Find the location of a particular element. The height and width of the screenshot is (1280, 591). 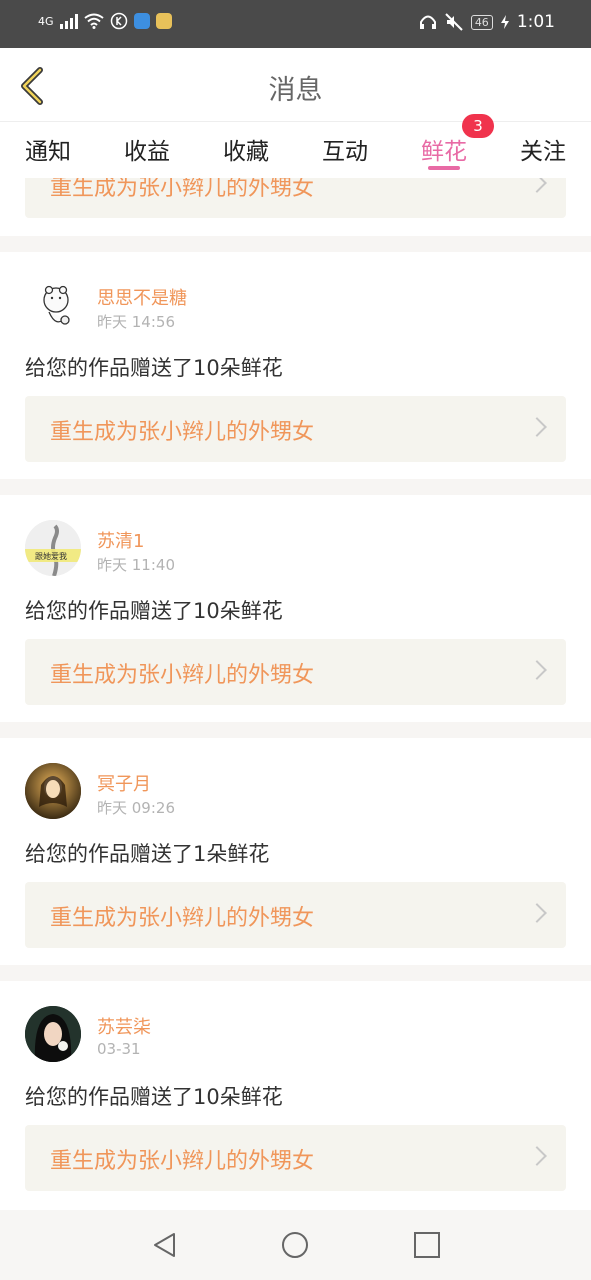

tab-bar: 通知 收益 收藏 互动 鲜花 关注 is located at coordinates (295, 150).